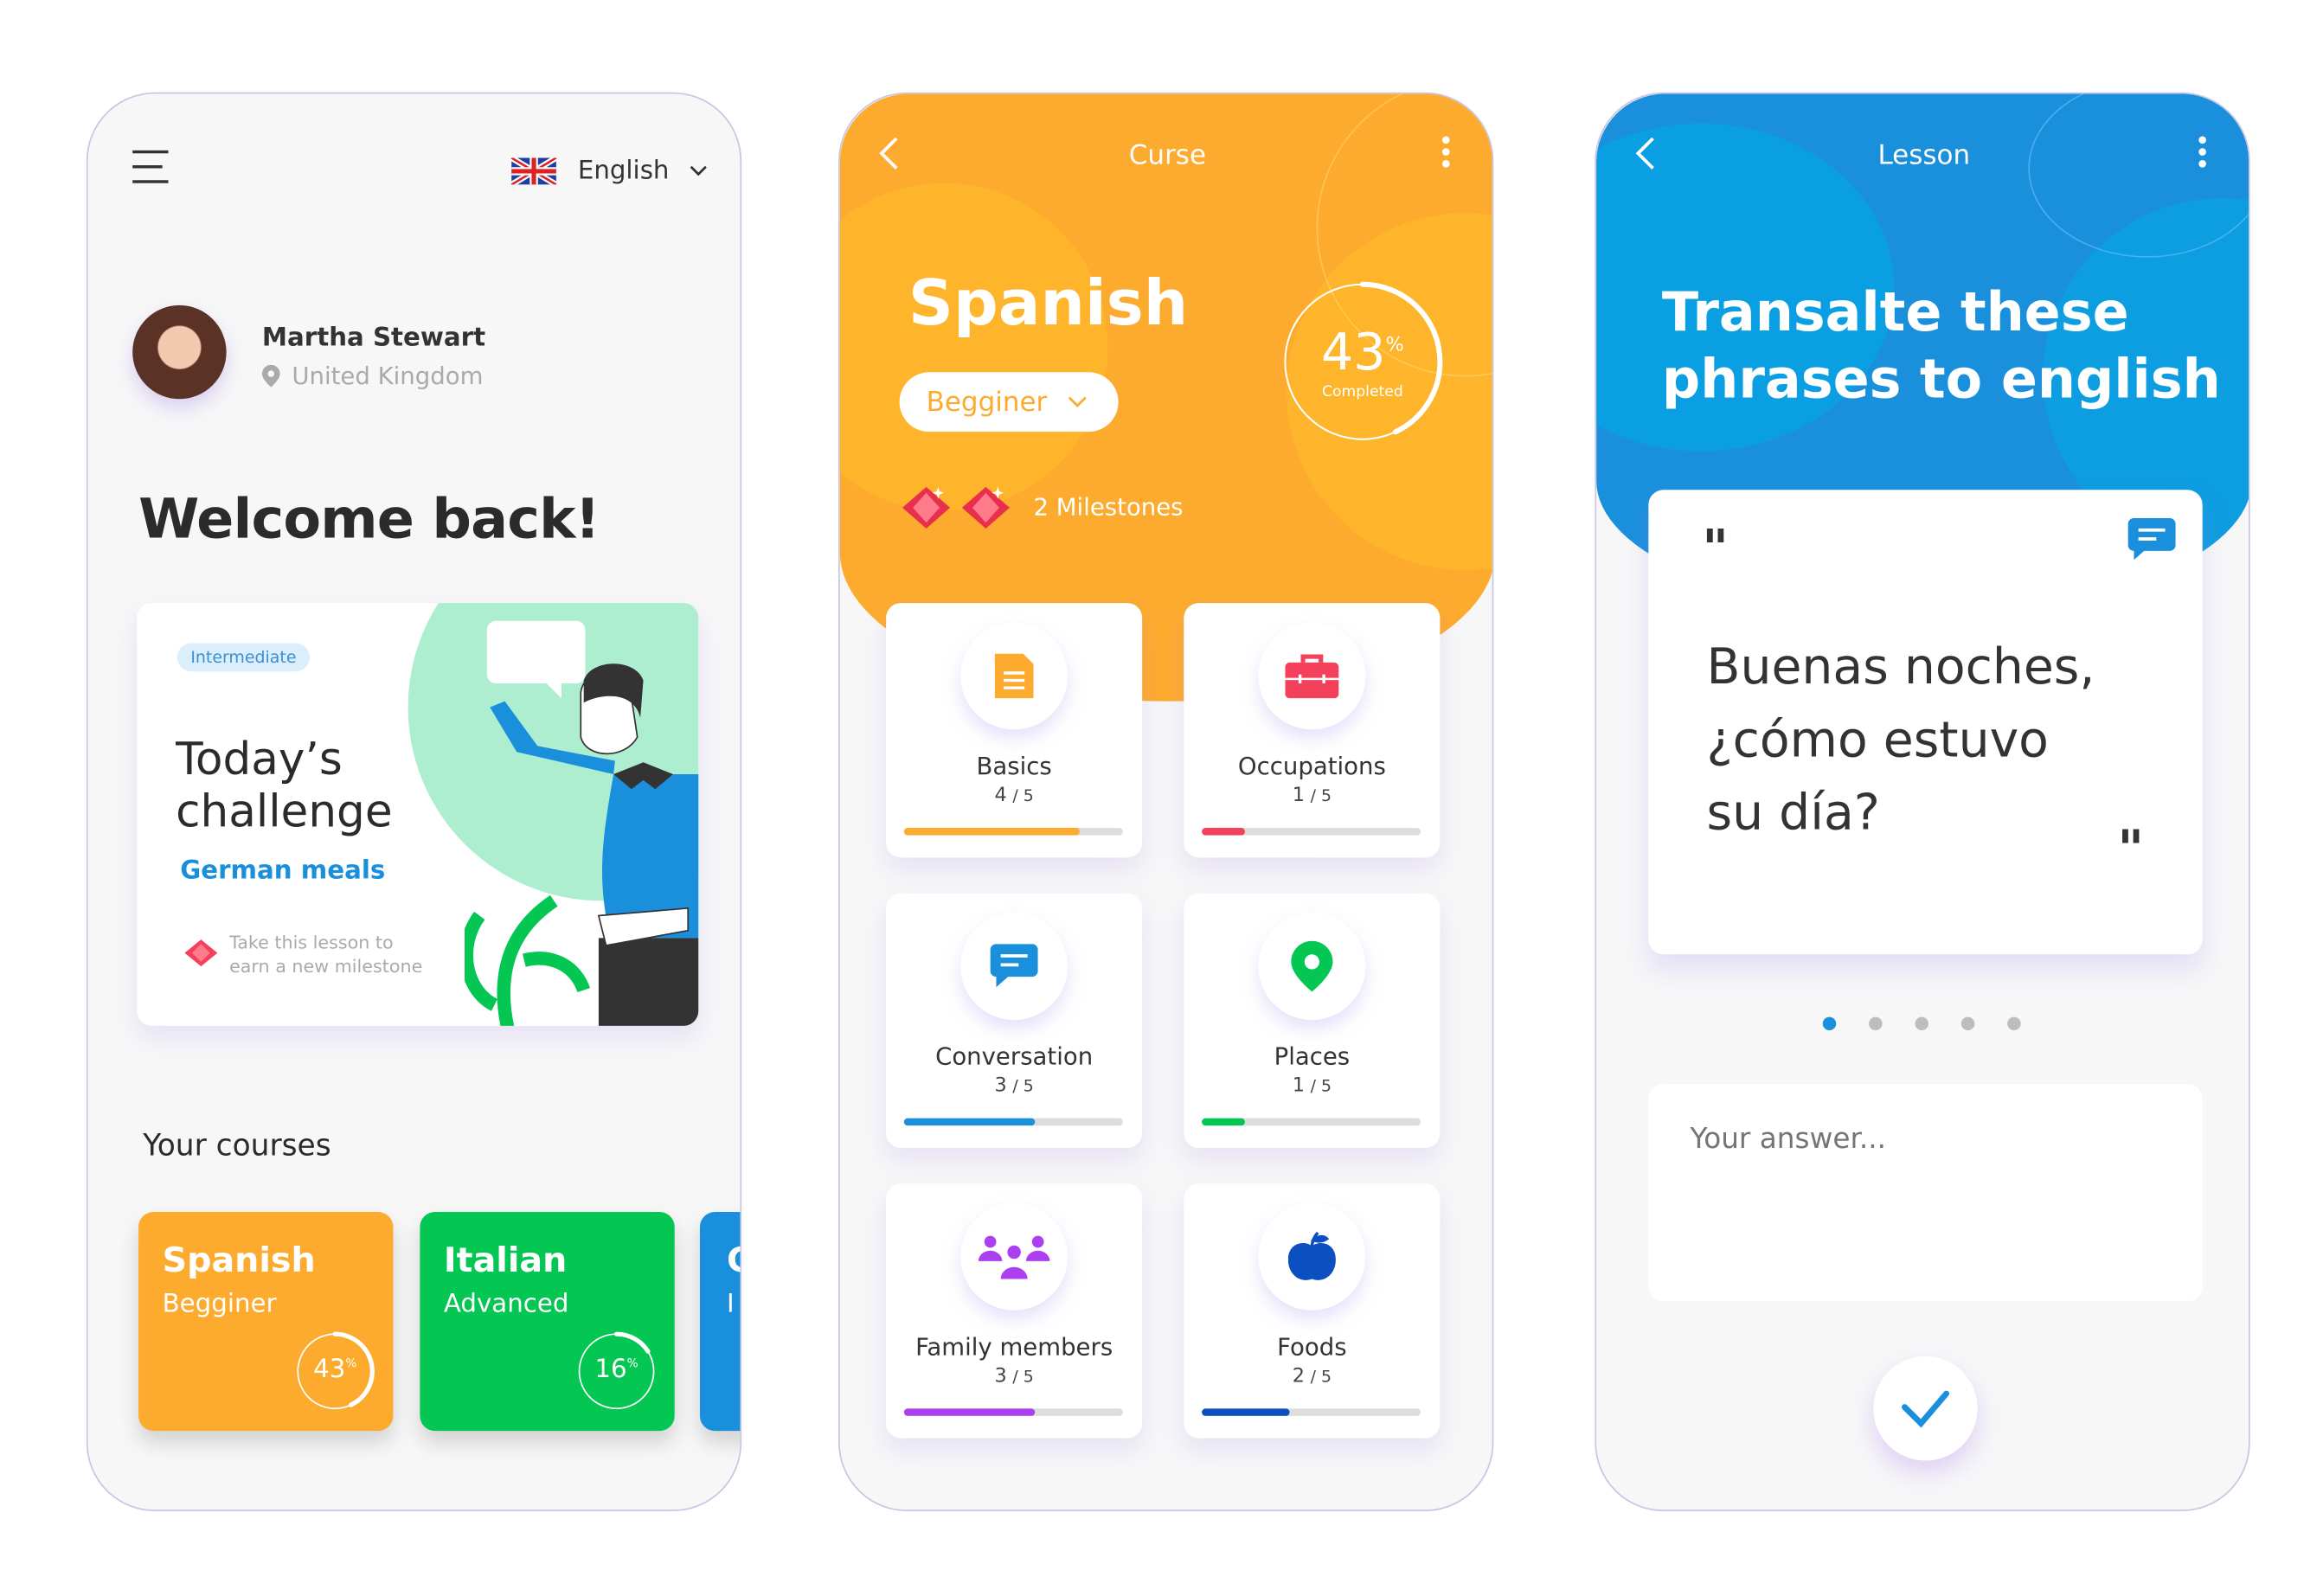 Image resolution: width=2323 pixels, height=1596 pixels. I want to click on header-title: Lesson, so click(1924, 155).